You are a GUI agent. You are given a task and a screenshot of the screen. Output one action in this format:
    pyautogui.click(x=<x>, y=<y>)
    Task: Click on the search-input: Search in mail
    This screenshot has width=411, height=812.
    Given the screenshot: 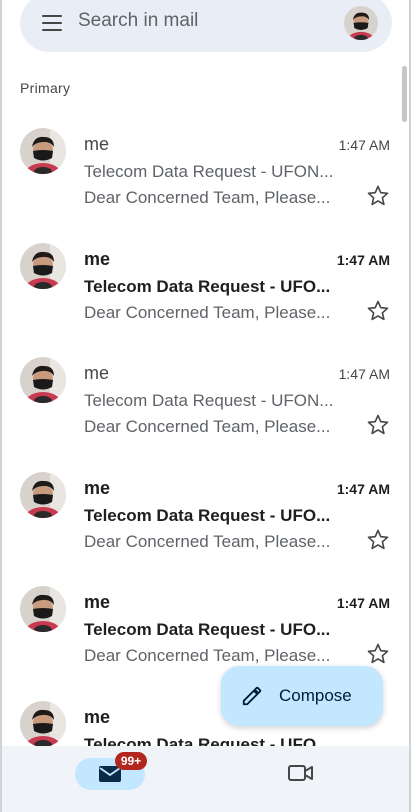 What is the action you would take?
    pyautogui.click(x=138, y=21)
    